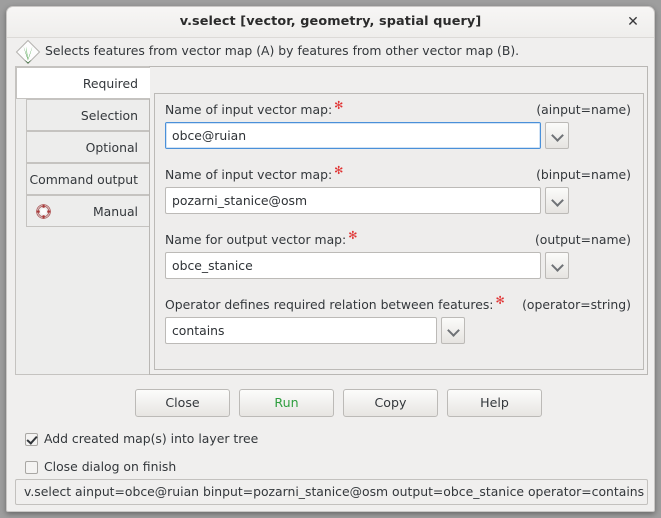 This screenshot has height=518, width=661. Describe the element at coordinates (254, 107) in the screenshot. I see `ainput-label: Name of input vector map: ✻` at that location.